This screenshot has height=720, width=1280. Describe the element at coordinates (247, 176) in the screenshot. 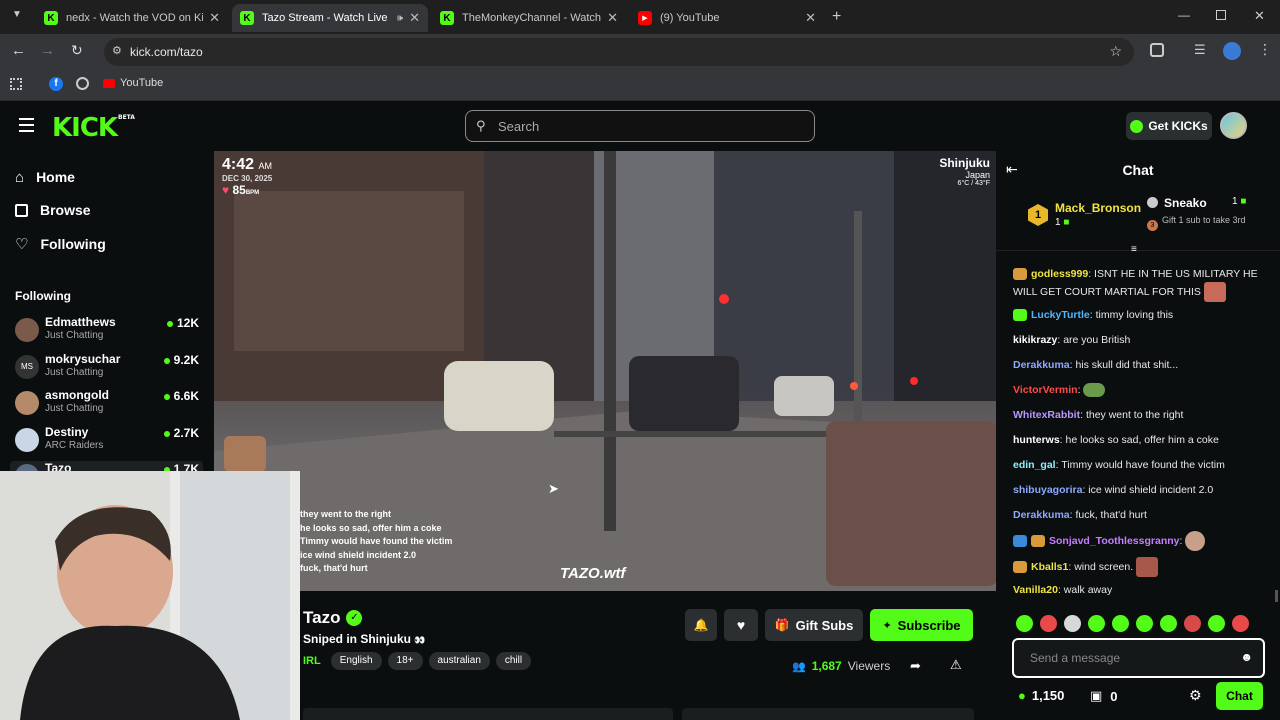

I see `time-overlay: 4:42 AM DEC 30, 2025 ♥ 85BPM` at that location.